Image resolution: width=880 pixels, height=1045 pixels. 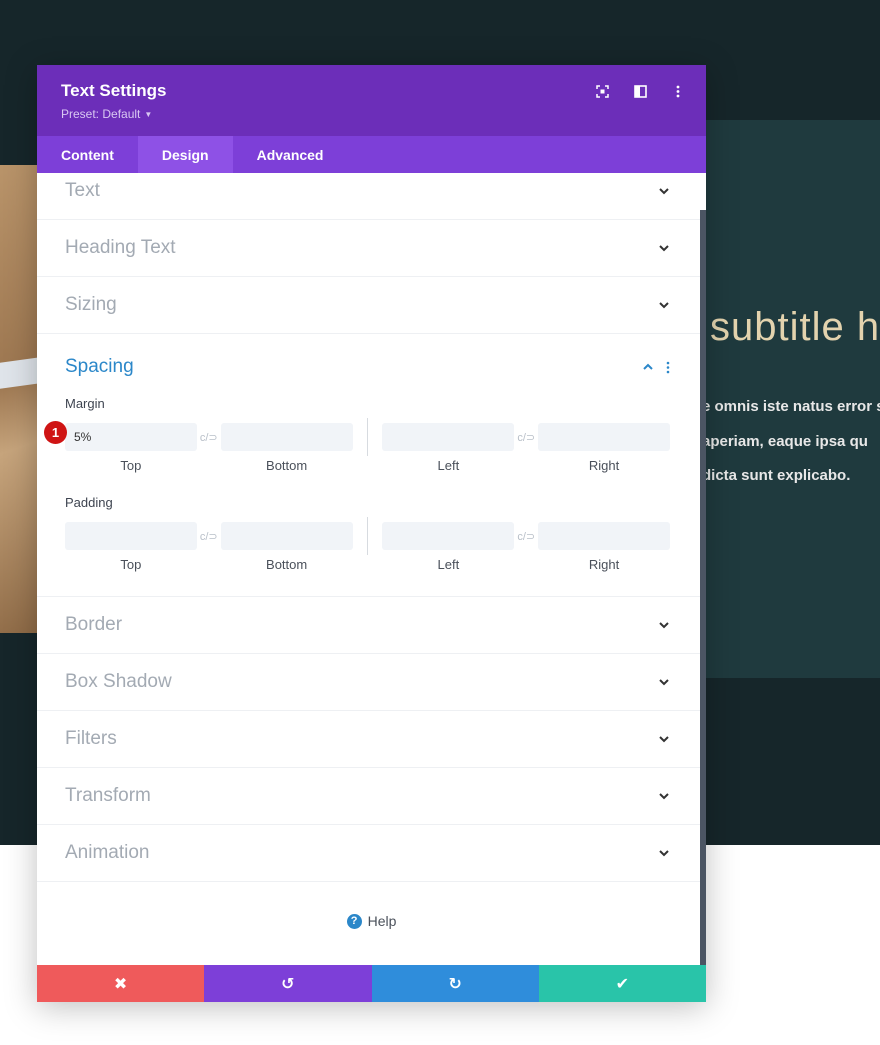 I want to click on background-photo, so click(x=20, y=399).